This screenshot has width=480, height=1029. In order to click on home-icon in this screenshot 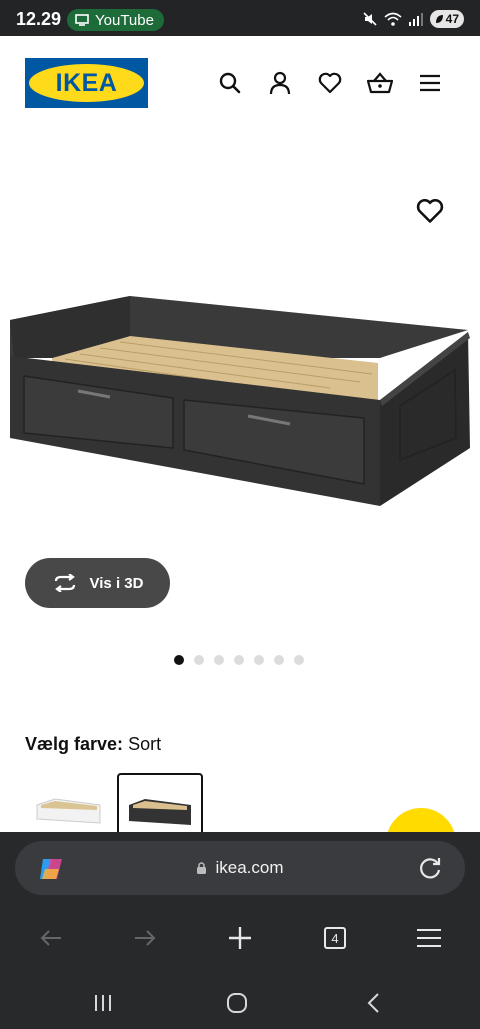, I will do `click(237, 1003)`.